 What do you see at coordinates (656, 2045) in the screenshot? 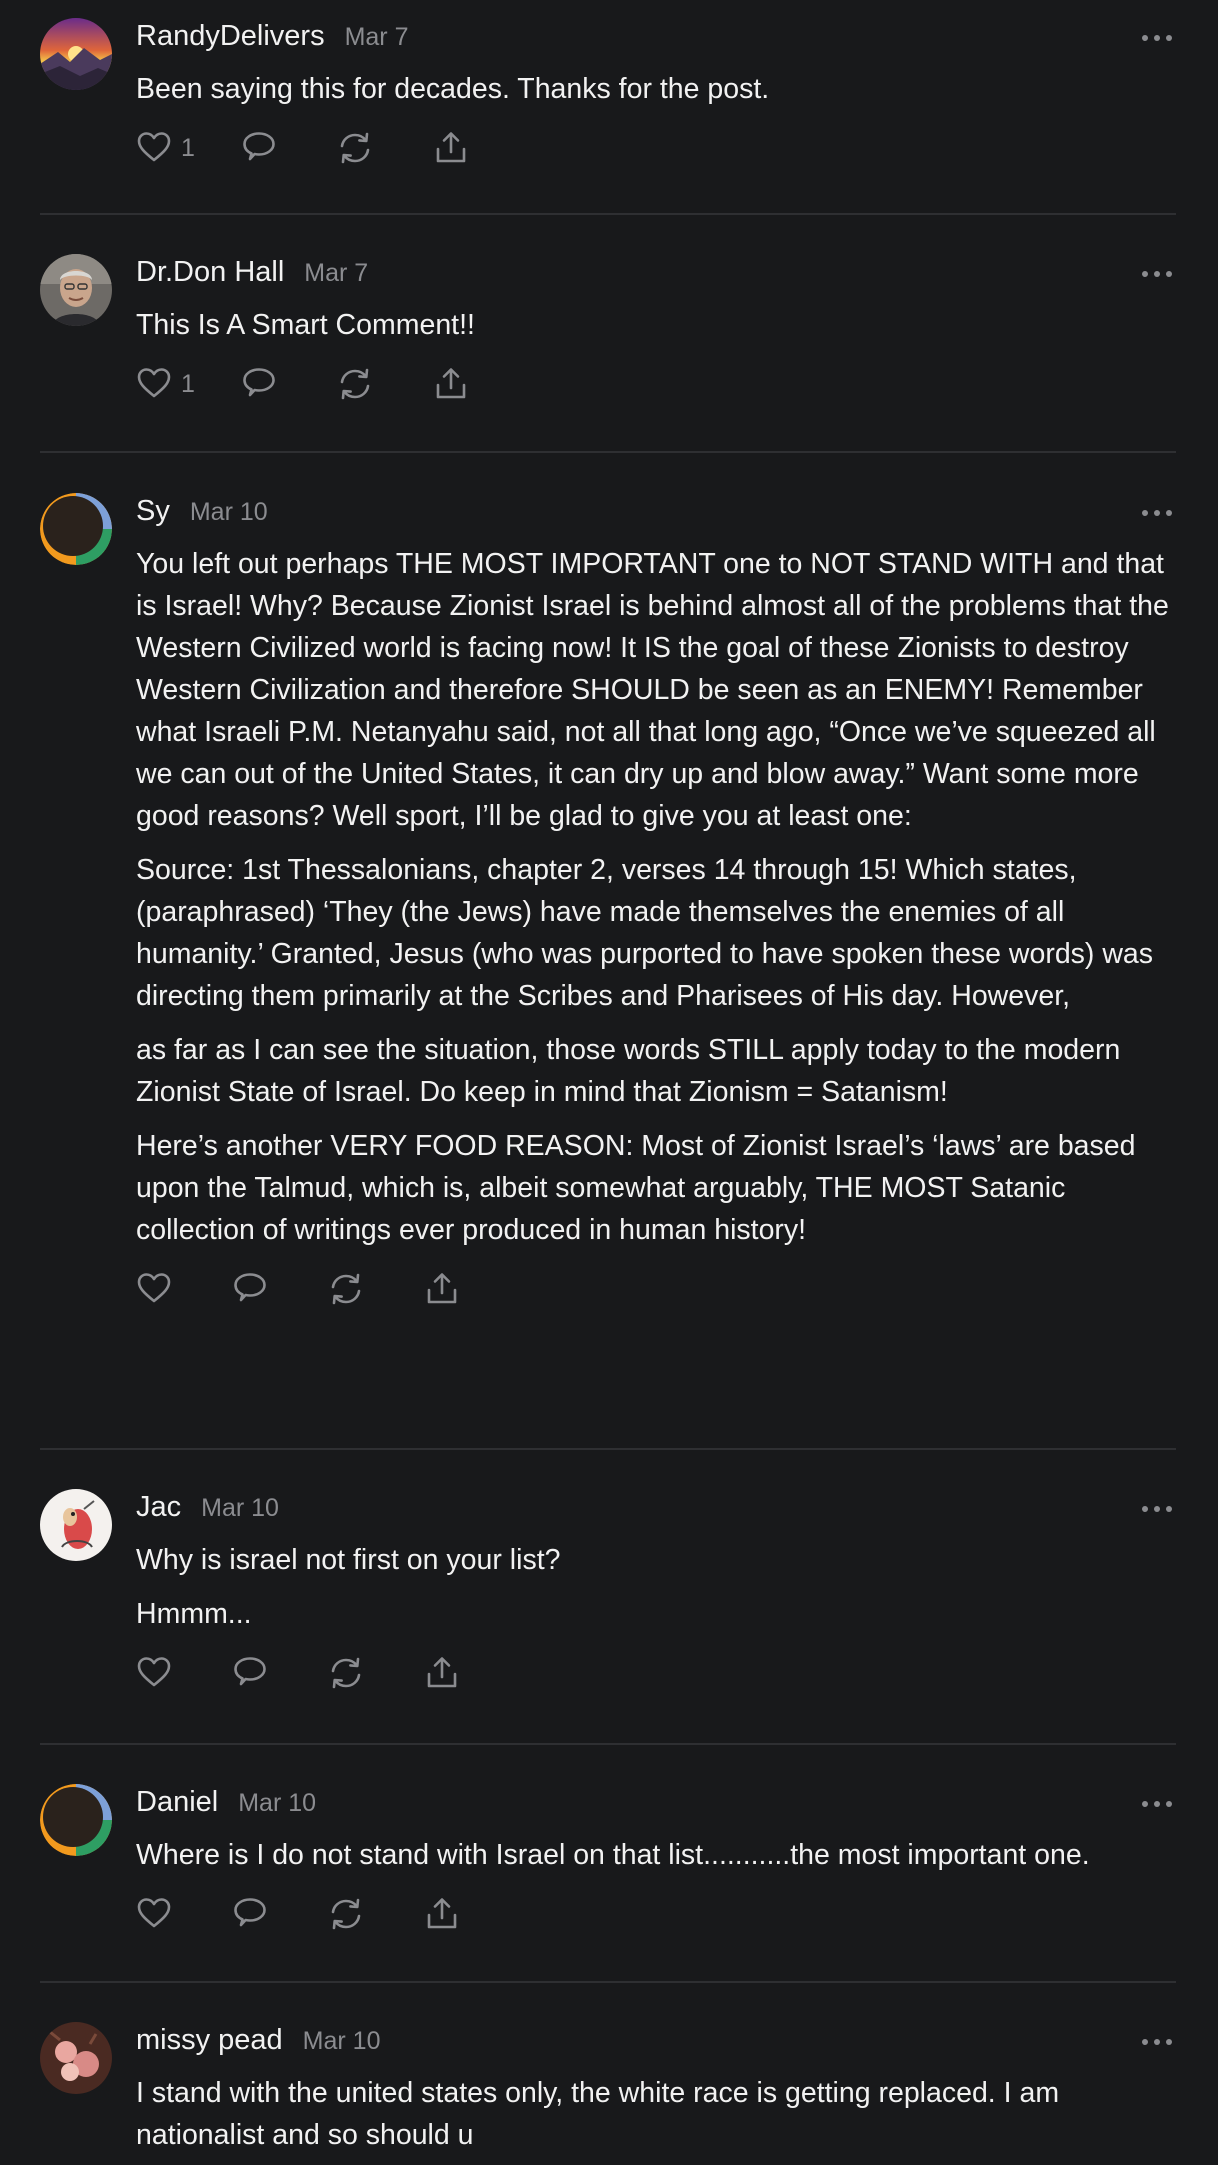
I see `comment-header: missy pead Mar 10` at bounding box center [656, 2045].